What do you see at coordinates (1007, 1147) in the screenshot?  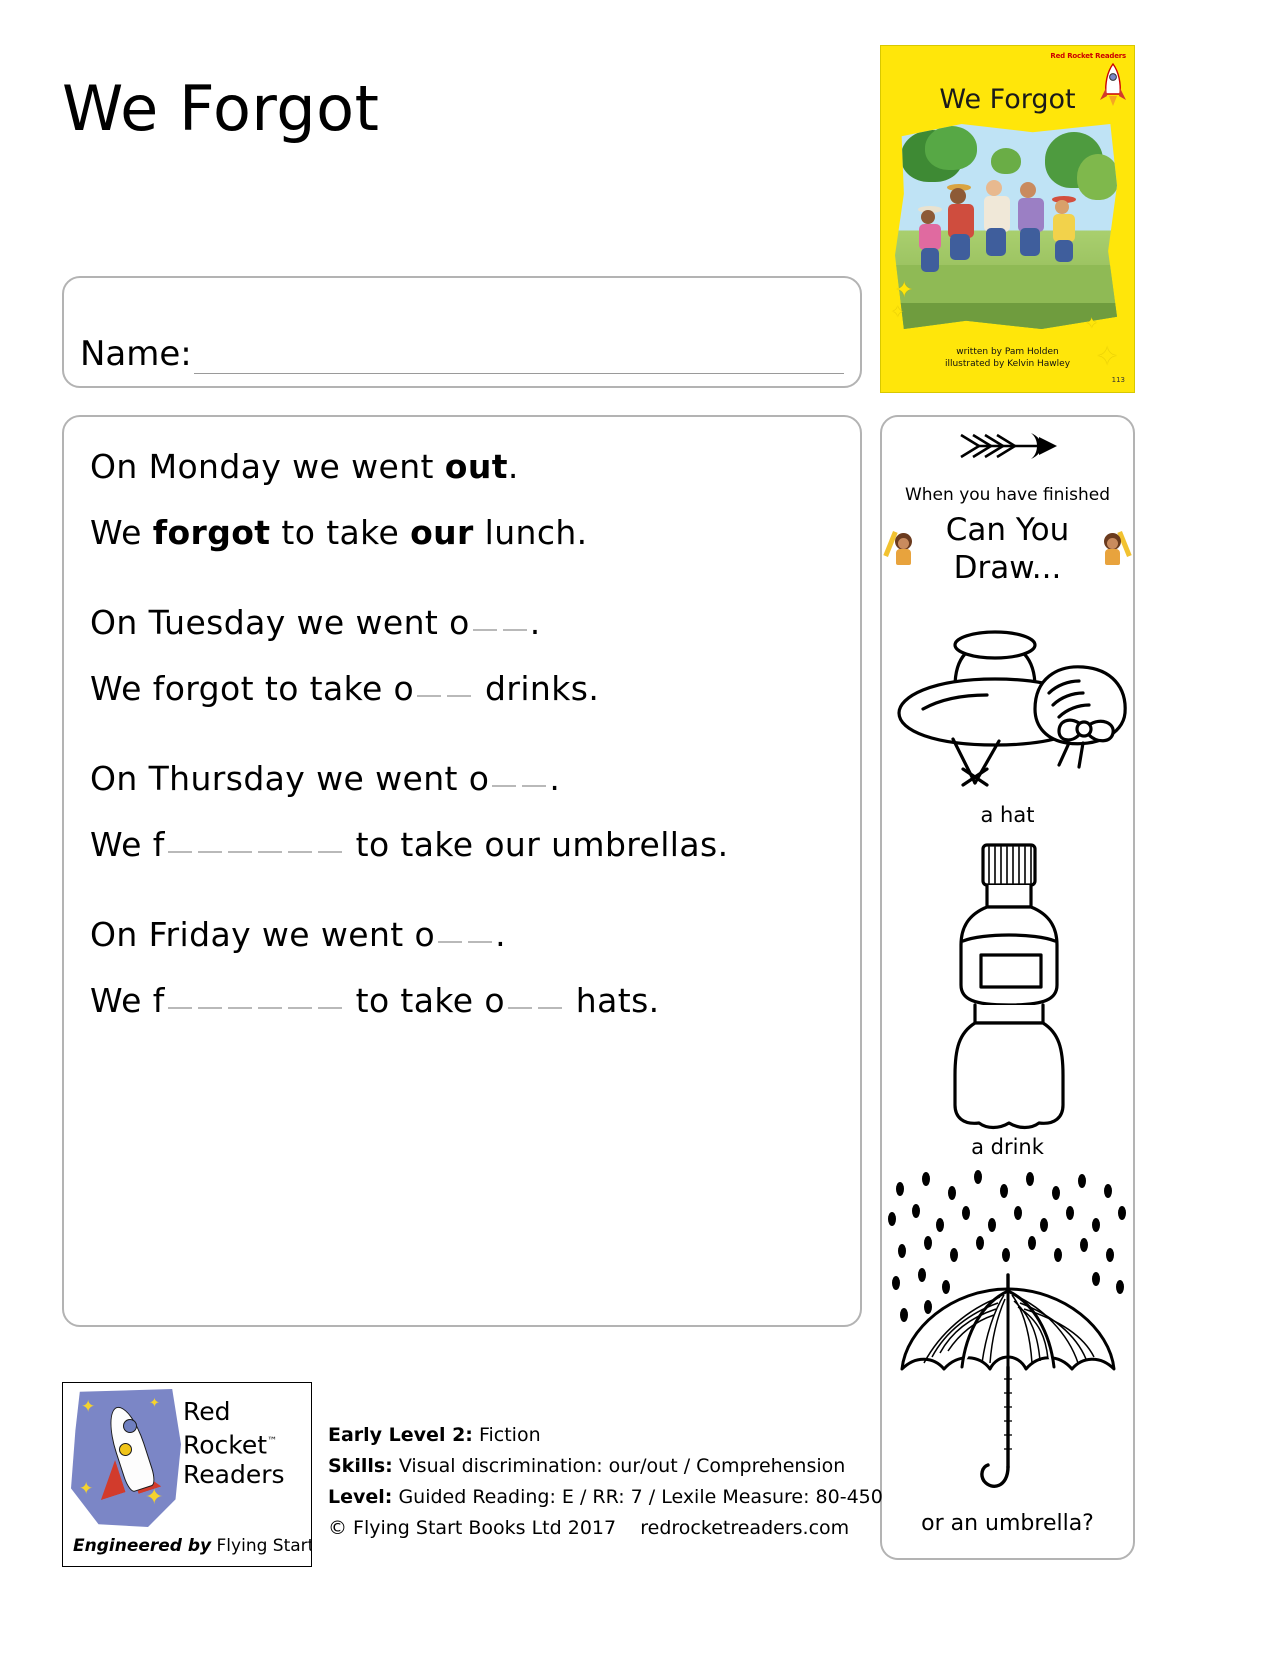 I see `drink-caption: a drink` at bounding box center [1007, 1147].